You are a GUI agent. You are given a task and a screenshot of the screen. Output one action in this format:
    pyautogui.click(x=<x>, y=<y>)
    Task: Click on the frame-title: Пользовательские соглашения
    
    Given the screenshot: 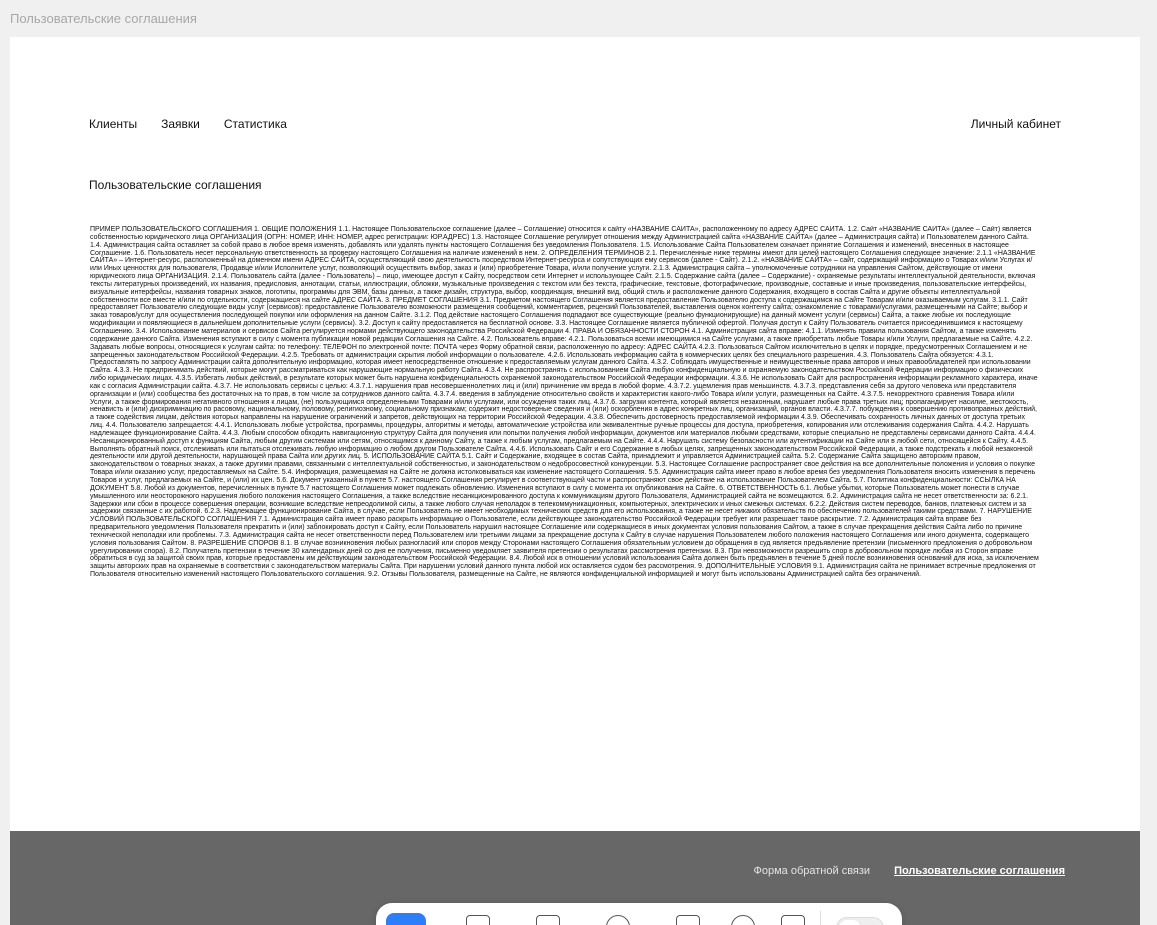 What is the action you would take?
    pyautogui.click(x=103, y=18)
    